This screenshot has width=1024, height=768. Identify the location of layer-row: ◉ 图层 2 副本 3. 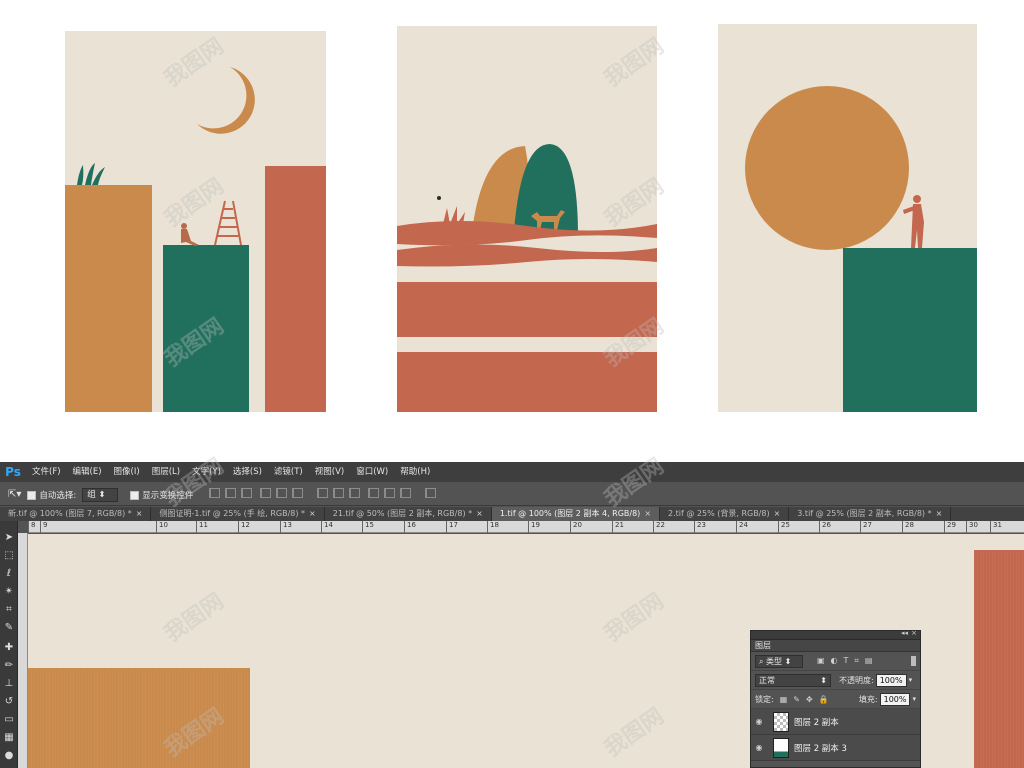
(835, 748).